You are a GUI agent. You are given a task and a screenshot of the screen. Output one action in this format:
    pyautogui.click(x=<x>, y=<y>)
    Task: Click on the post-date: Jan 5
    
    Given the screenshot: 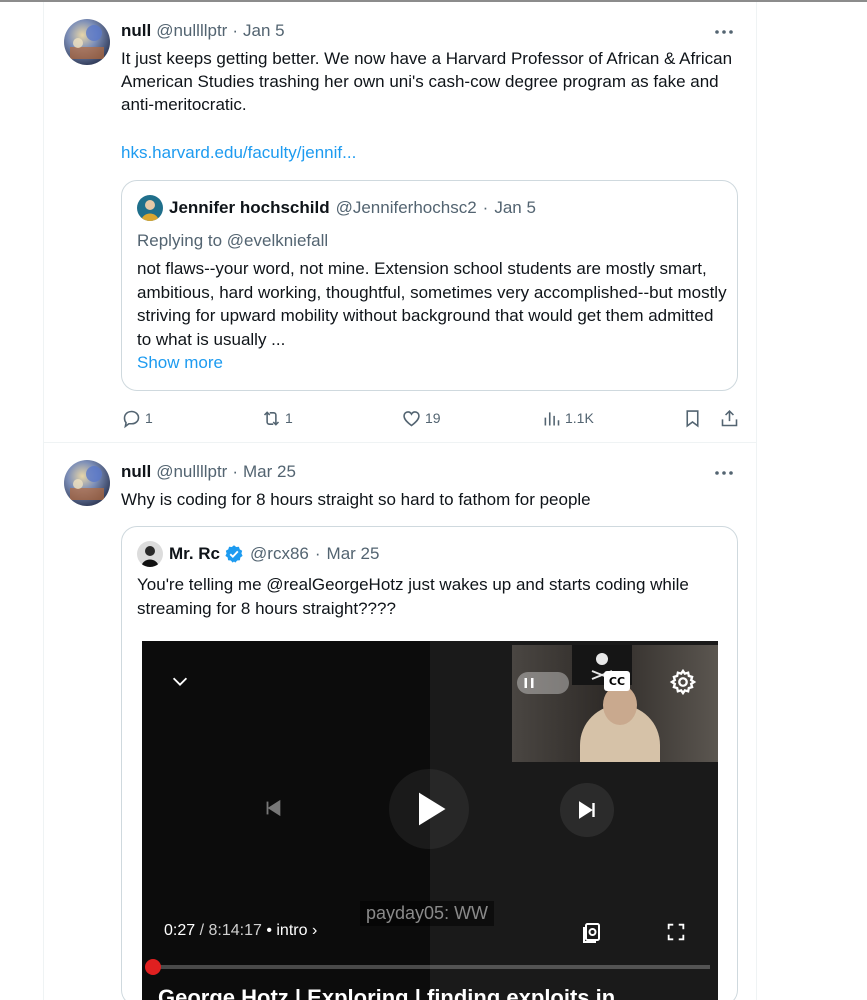 What is the action you would take?
    pyautogui.click(x=264, y=31)
    